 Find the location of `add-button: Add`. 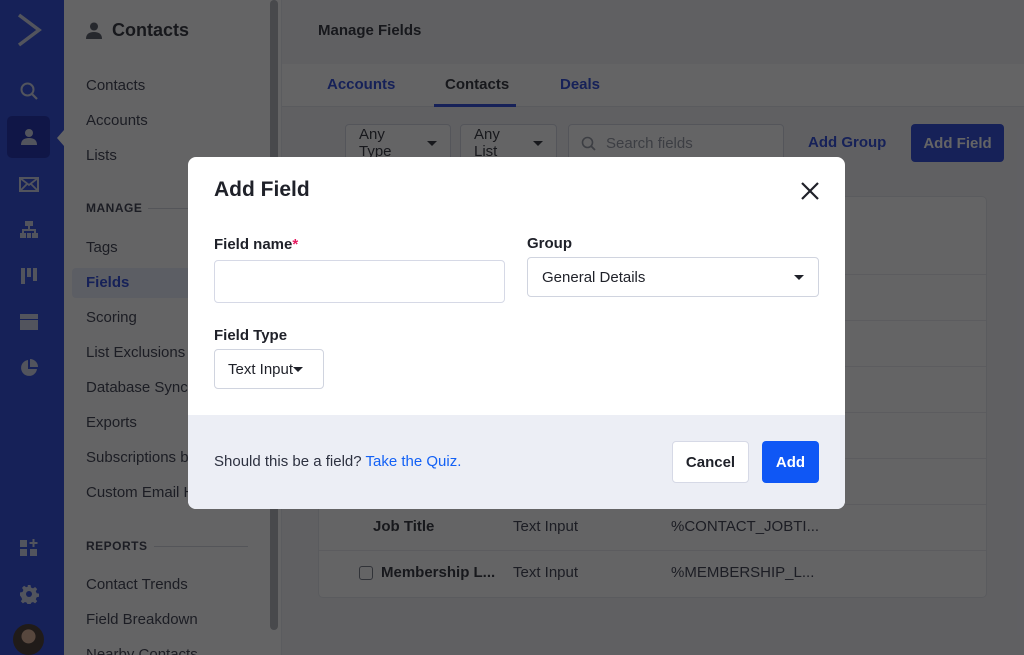

add-button: Add is located at coordinates (790, 462).